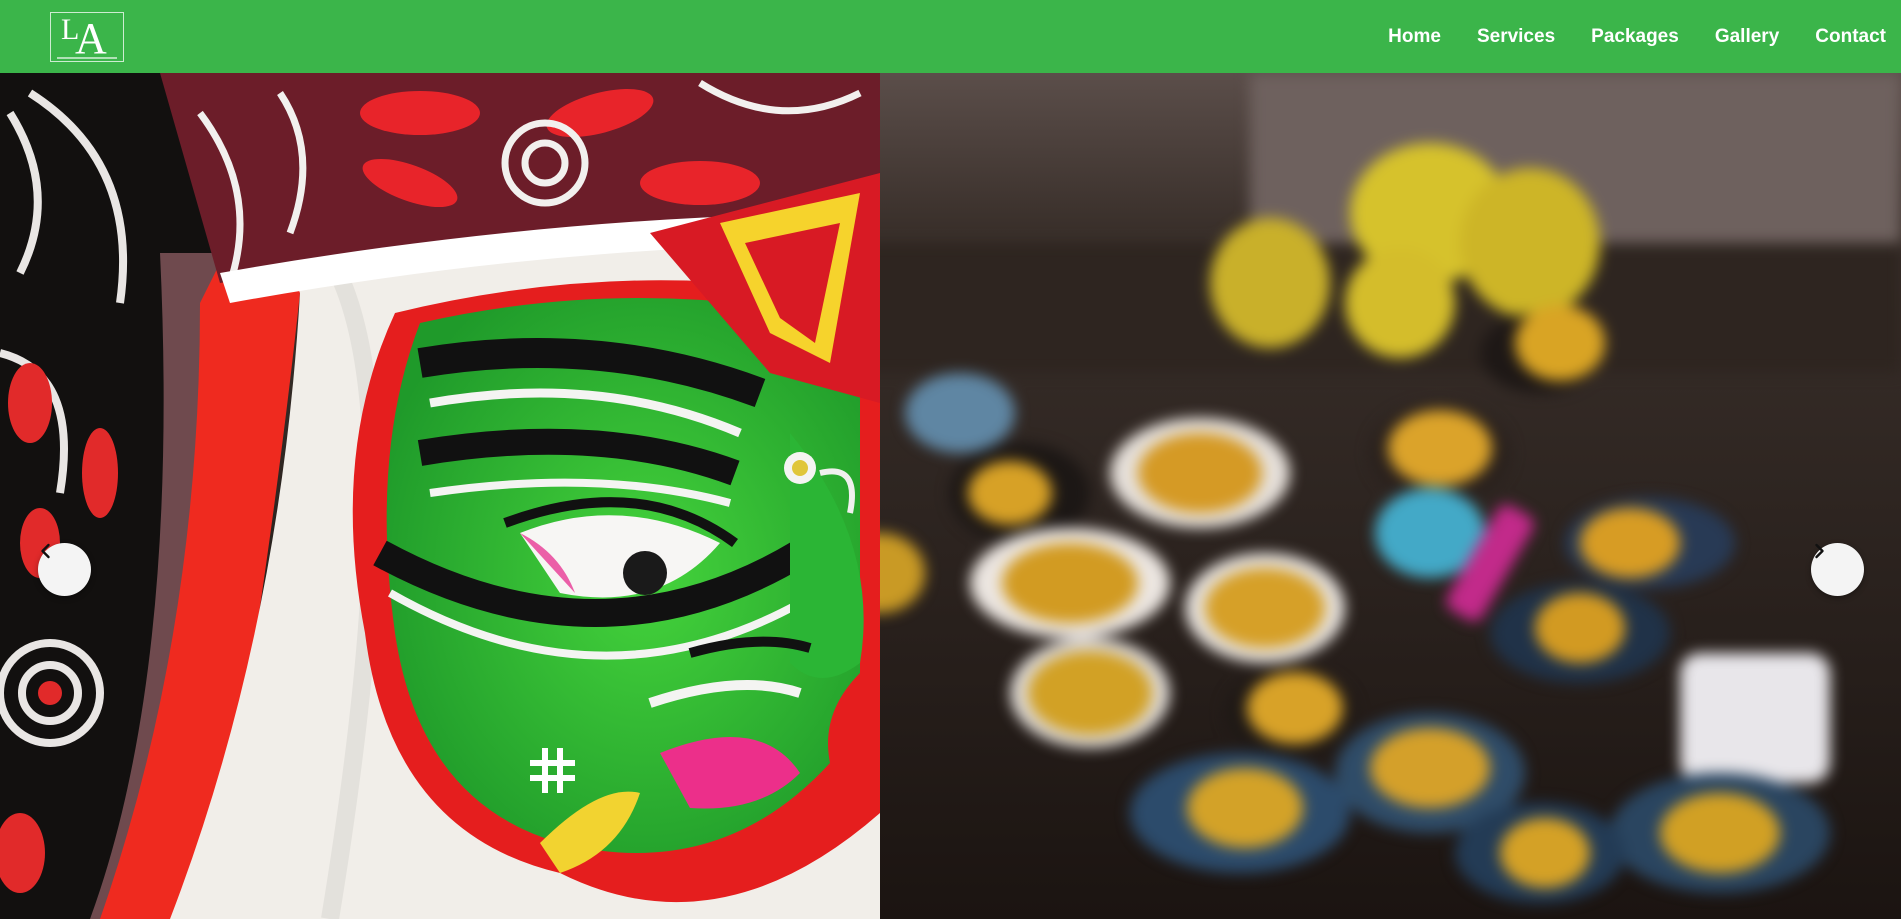 The width and height of the screenshot is (1901, 919). Describe the element at coordinates (1516, 37) in the screenshot. I see `nav-link-services: Services` at that location.